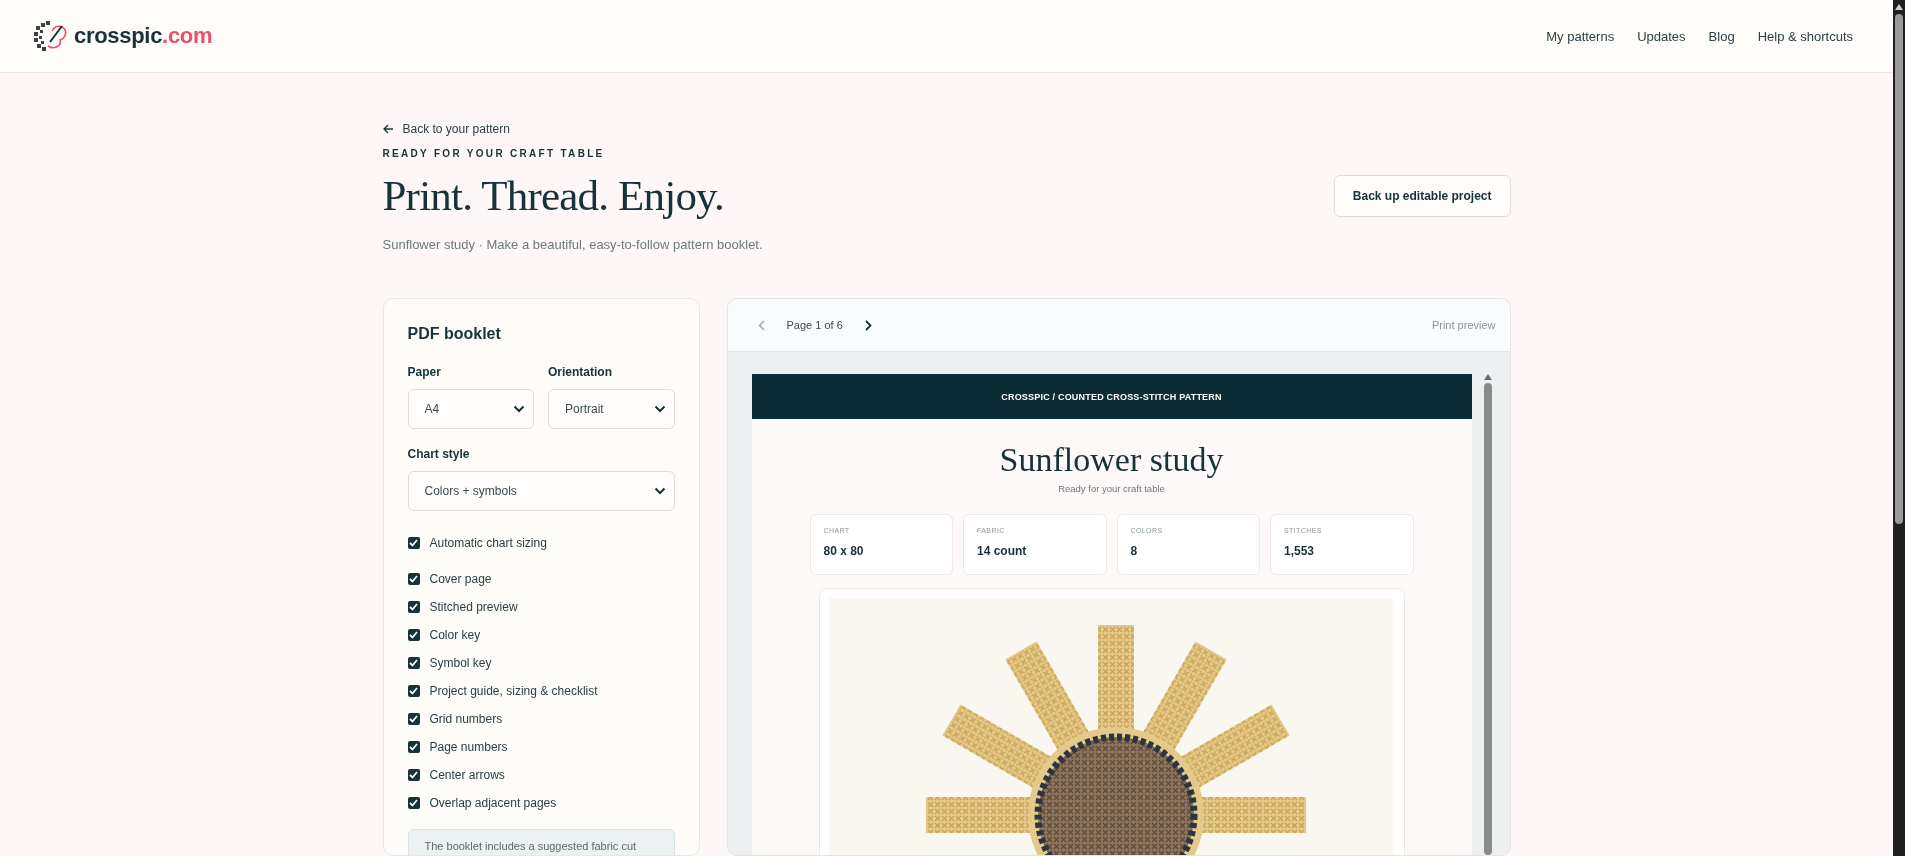 The width and height of the screenshot is (1905, 856). I want to click on page-indicator: Page 1 of 6, so click(814, 325).